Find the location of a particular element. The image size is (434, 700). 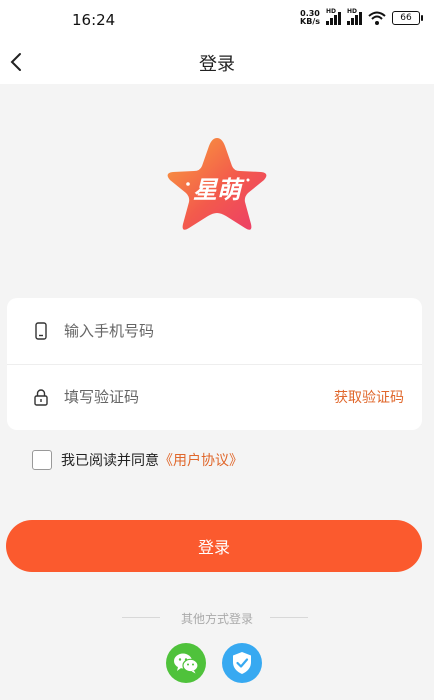

net-speed-unit: KB/s is located at coordinates (310, 21).